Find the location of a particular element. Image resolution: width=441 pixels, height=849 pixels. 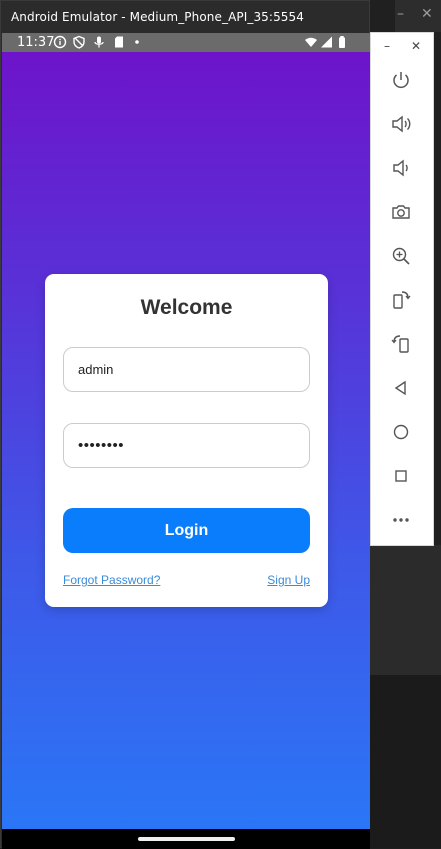

info-icon is located at coordinates (60, 42).